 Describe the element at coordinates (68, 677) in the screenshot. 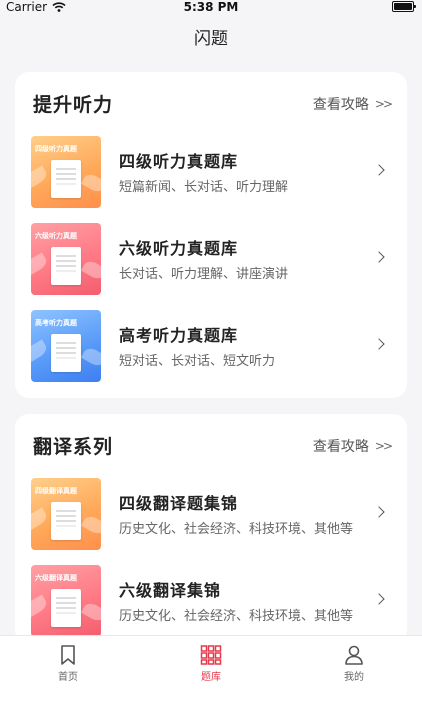

I see `tab-label: 首页` at that location.